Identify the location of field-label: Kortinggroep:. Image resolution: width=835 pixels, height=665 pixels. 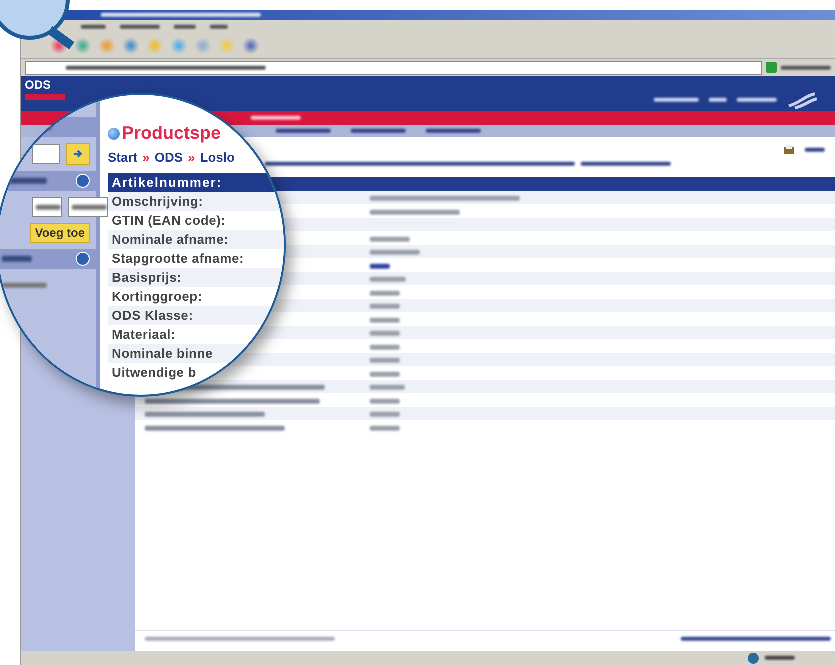
(157, 296).